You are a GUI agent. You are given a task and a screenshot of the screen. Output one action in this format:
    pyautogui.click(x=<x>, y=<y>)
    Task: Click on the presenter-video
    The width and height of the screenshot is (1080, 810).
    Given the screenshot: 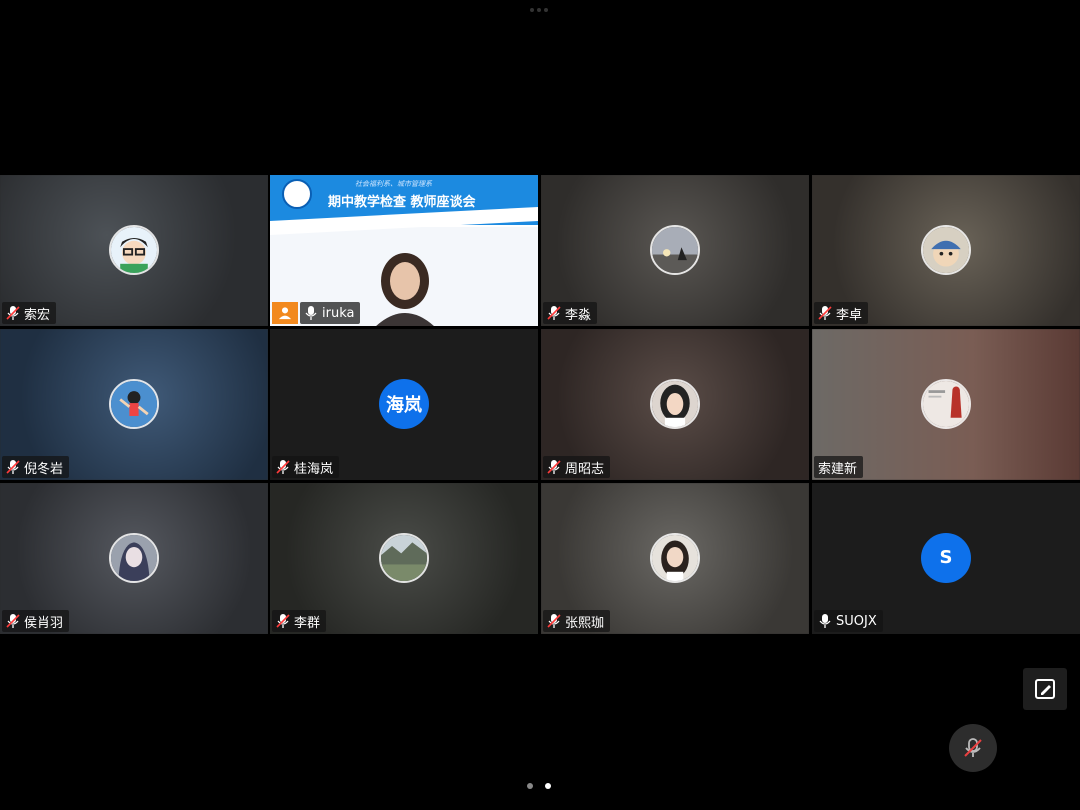 What is the action you would take?
    pyautogui.click(x=405, y=286)
    